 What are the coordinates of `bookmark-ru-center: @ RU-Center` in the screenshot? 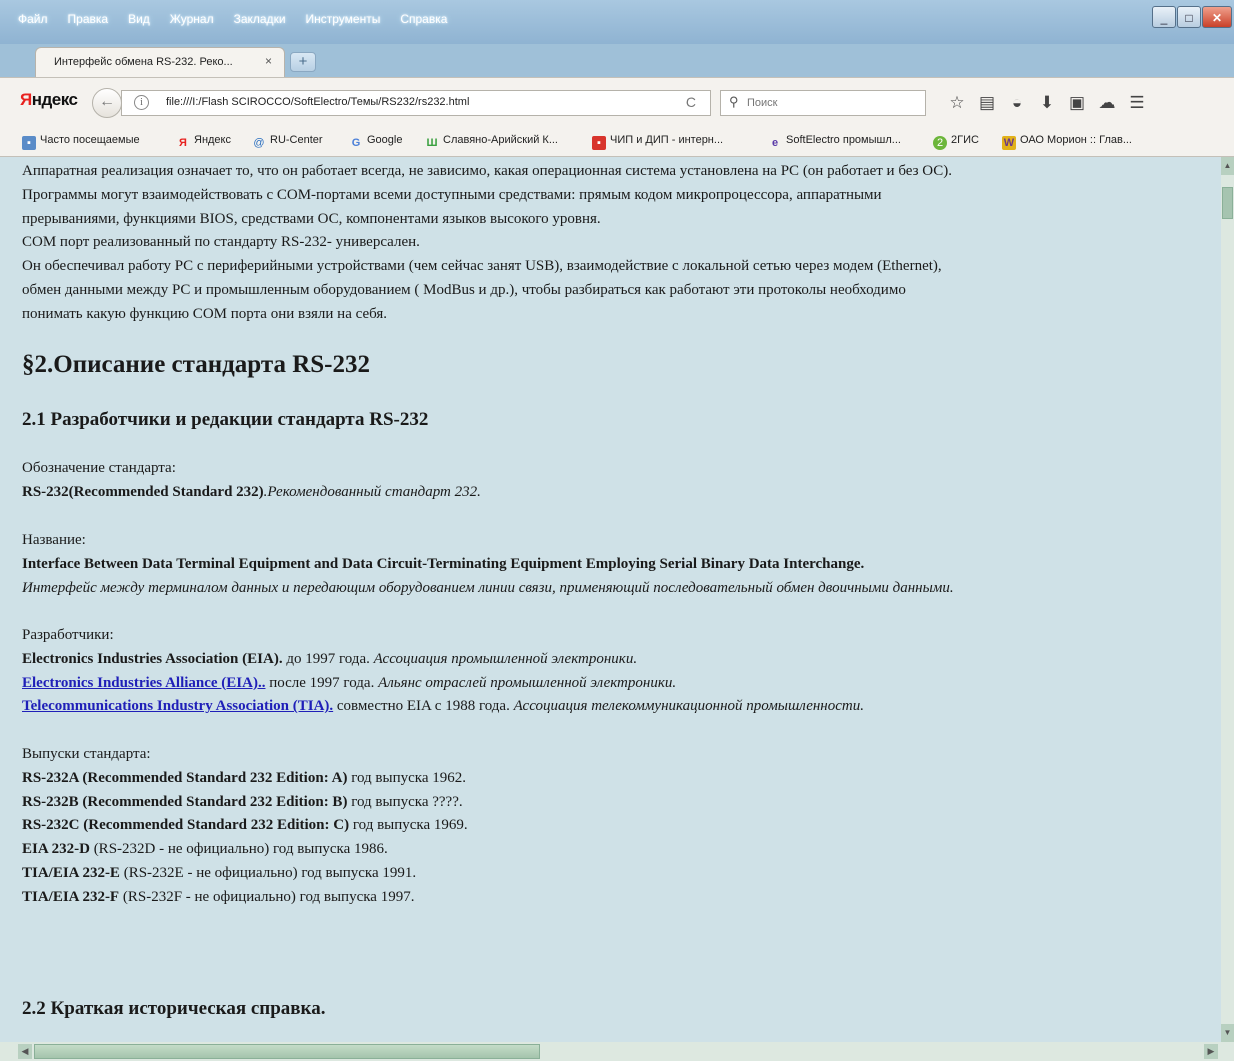 It's located at (287, 142).